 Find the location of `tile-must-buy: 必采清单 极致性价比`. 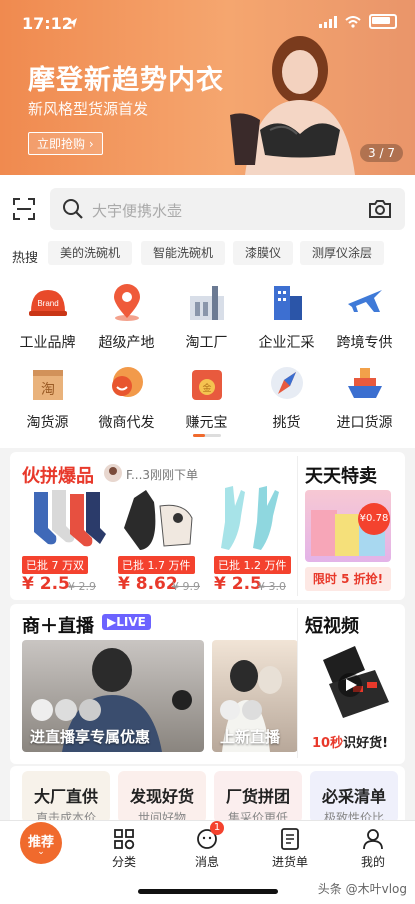

tile-must-buy: 必采清单 极致性价比 is located at coordinates (354, 798).